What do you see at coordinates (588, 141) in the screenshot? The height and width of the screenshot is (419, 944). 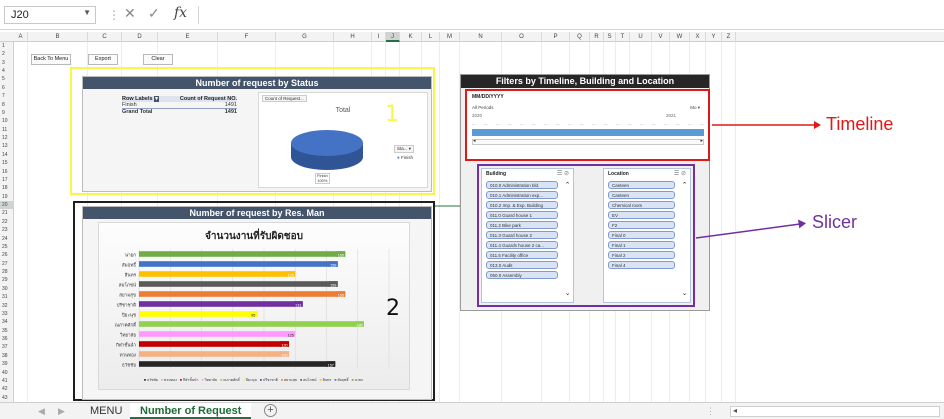 I see `timeline-scrollbar: ◂ ▸` at bounding box center [588, 141].